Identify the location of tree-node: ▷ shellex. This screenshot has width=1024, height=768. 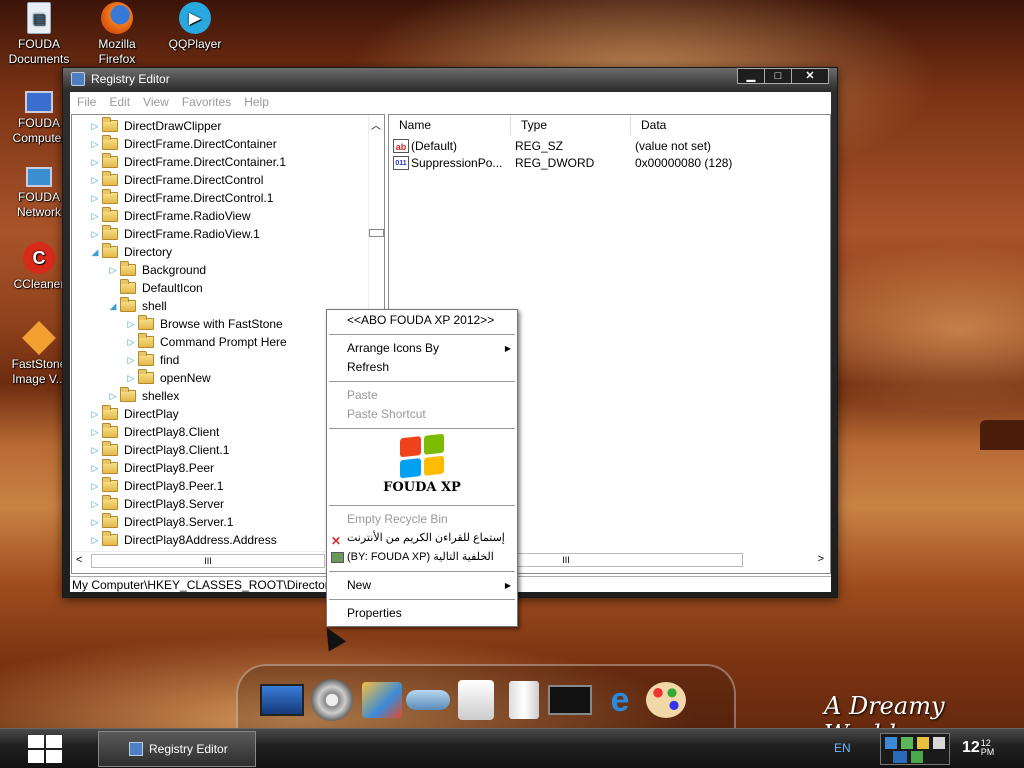
(142, 396).